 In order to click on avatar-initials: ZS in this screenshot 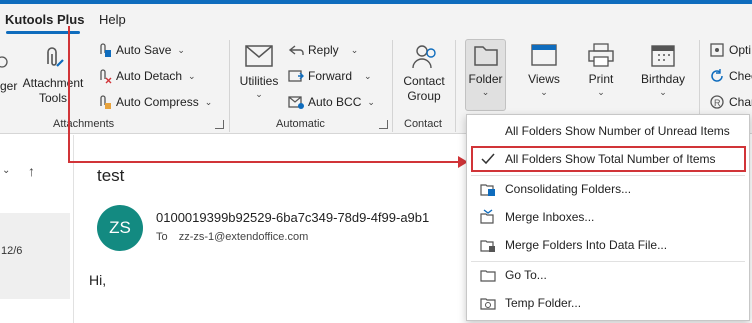, I will do `click(120, 227)`.